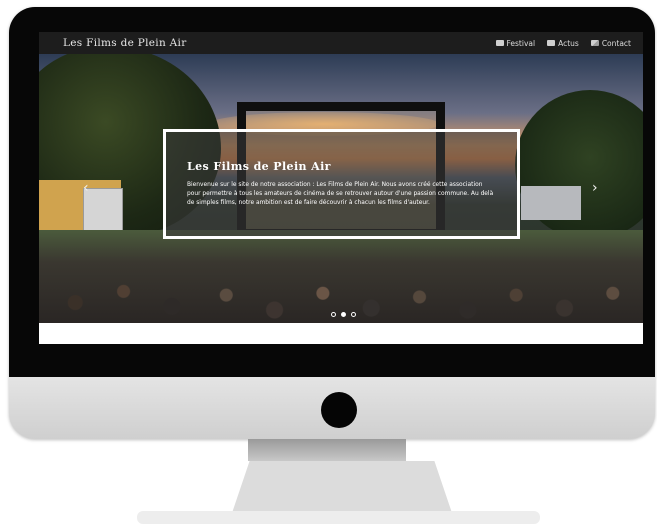 The image size is (657, 526). I want to click on nav-link-festival: Festival, so click(515, 43).